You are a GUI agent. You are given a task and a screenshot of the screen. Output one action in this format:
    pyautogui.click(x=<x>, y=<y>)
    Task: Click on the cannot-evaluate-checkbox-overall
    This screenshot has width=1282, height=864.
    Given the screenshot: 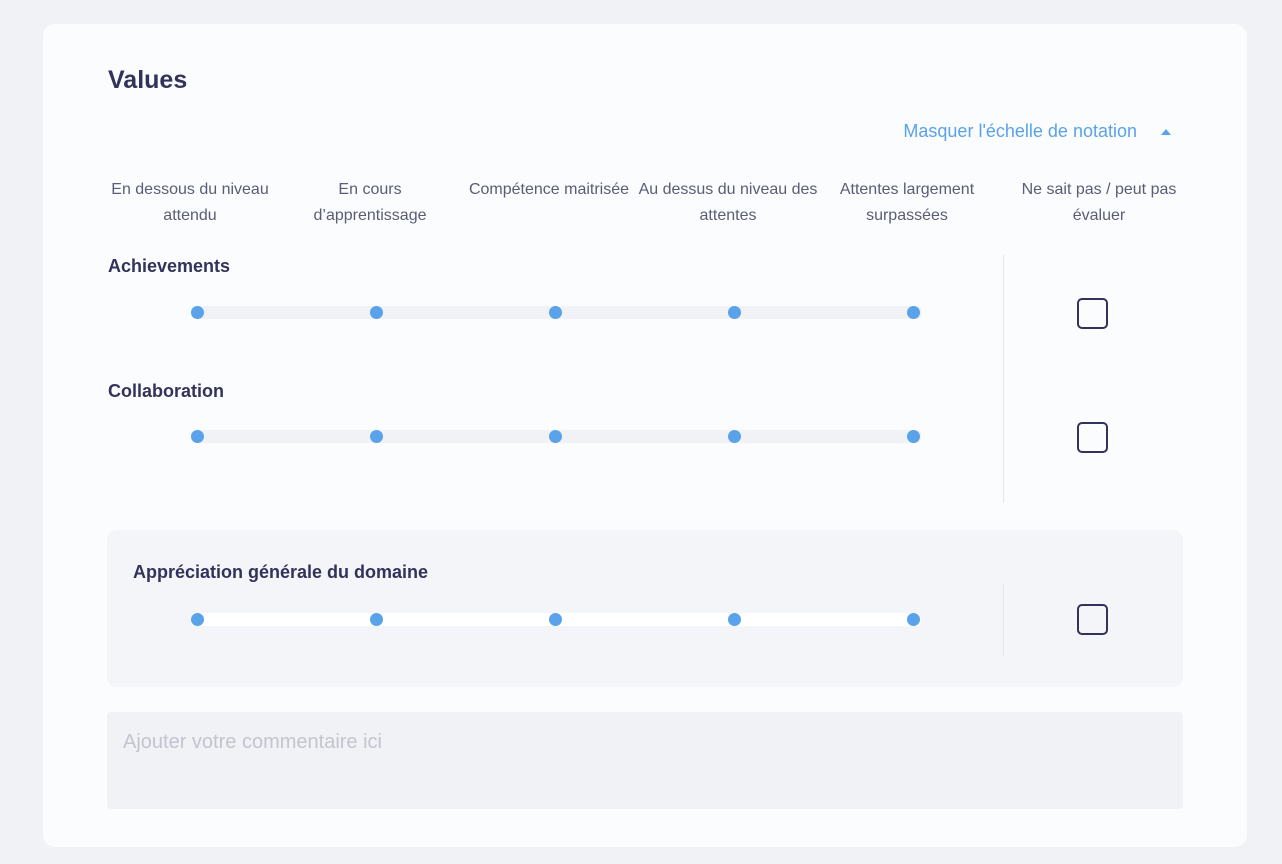 What is the action you would take?
    pyautogui.click(x=1092, y=619)
    